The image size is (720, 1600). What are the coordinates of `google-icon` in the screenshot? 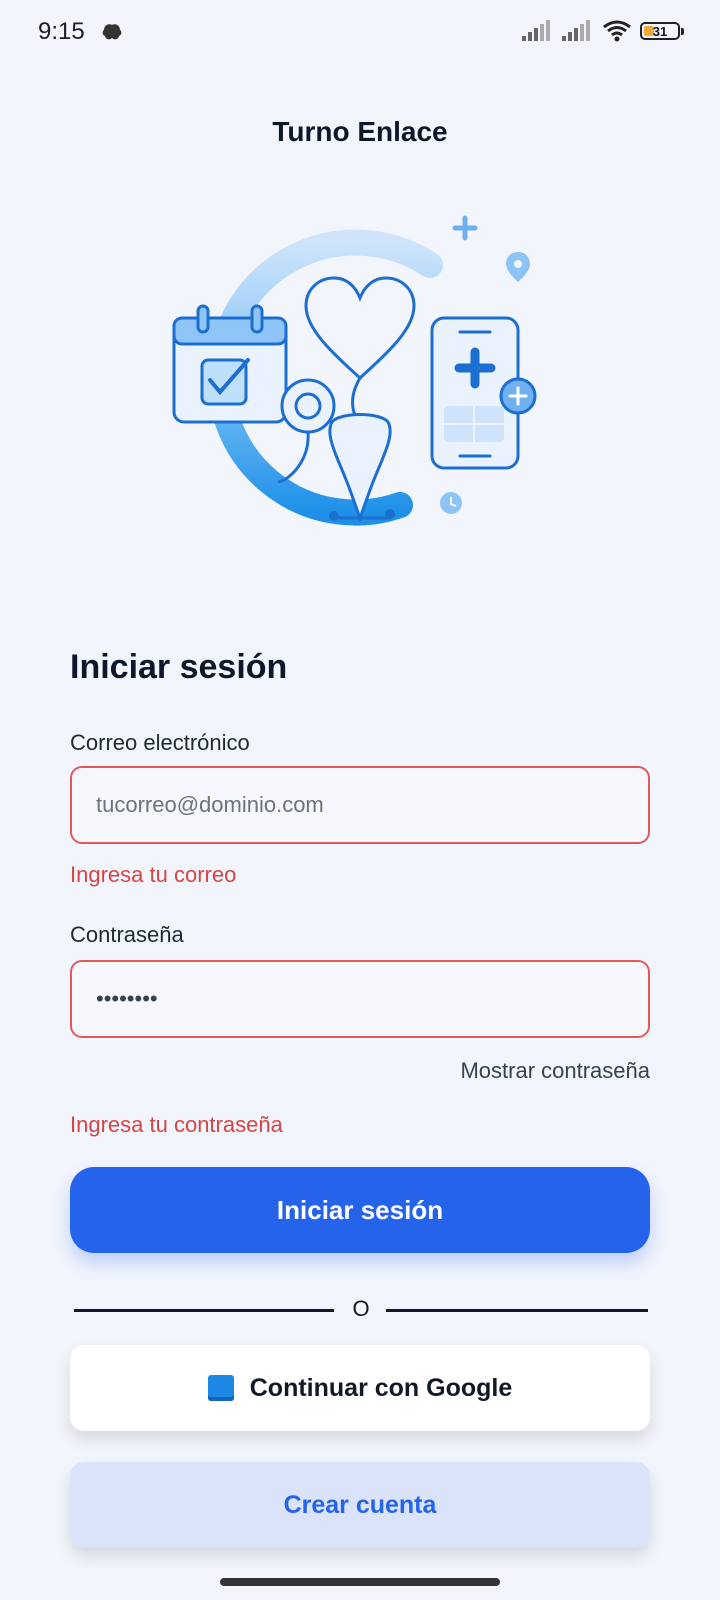 It's located at (220, 1388).